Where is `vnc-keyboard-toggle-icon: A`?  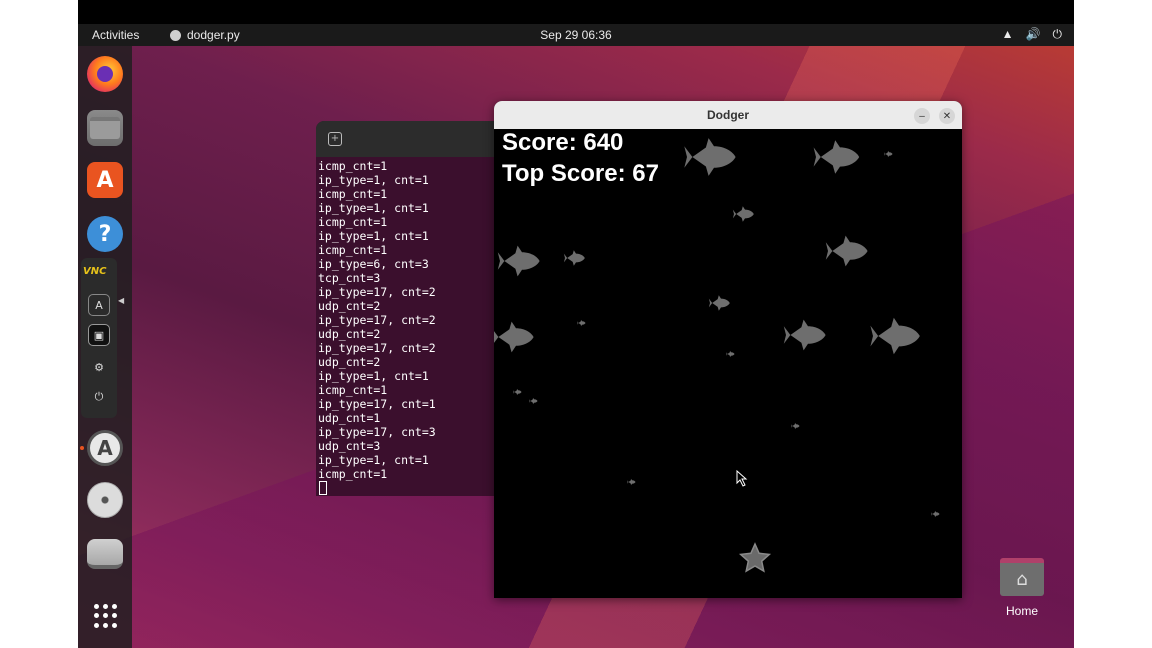
vnc-keyboard-toggle-icon: A is located at coordinates (99, 305).